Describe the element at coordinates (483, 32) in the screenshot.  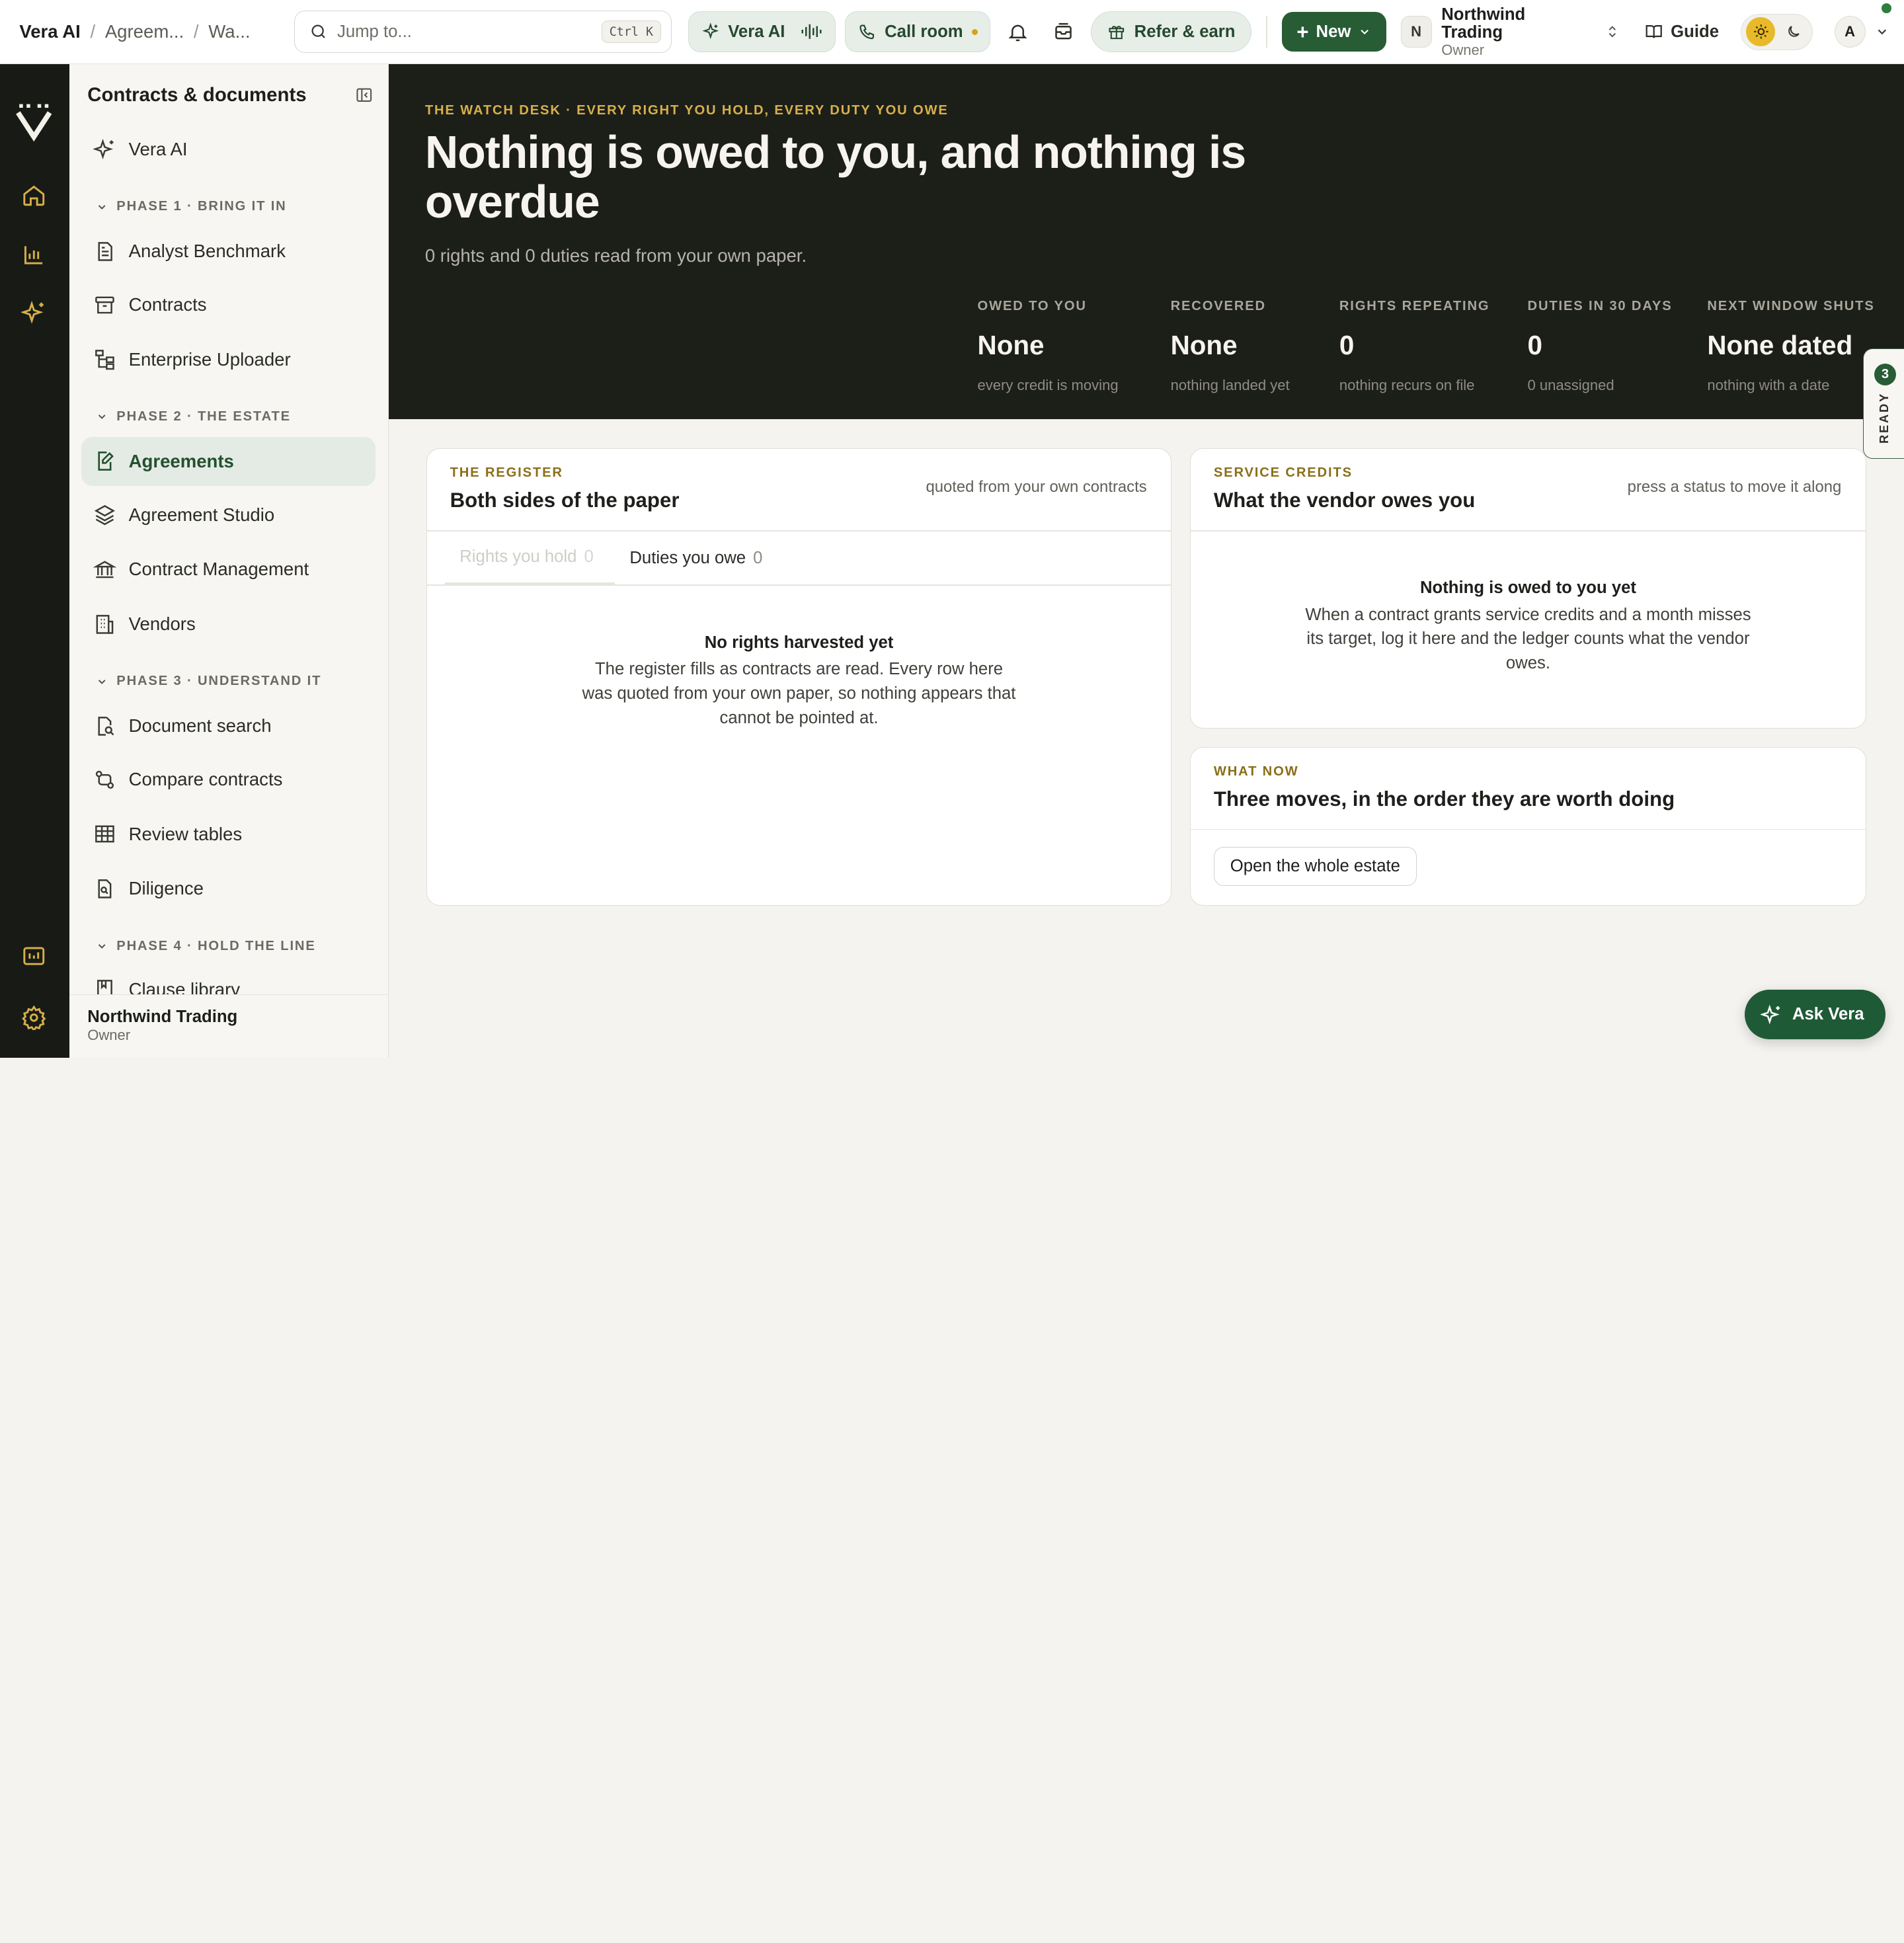
I see `search-input: Jump to... Ctrl K` at that location.